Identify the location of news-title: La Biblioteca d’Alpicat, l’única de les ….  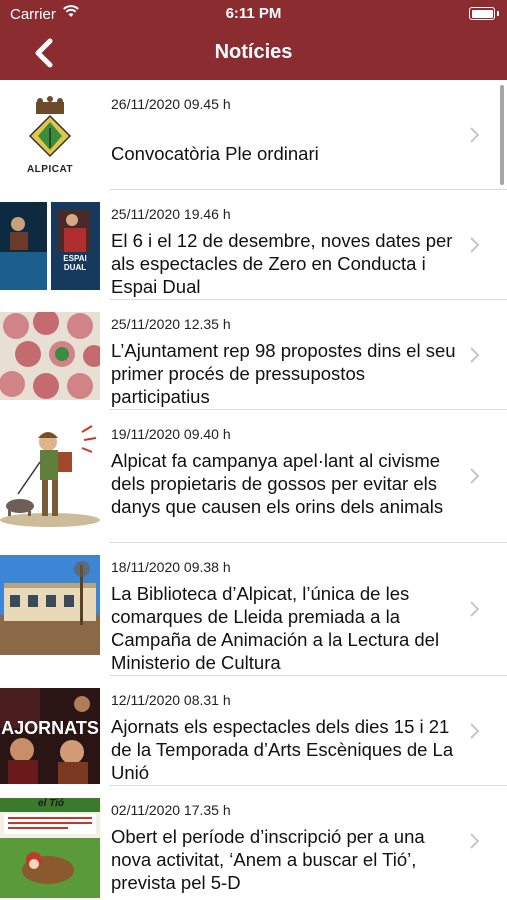
(275, 628).